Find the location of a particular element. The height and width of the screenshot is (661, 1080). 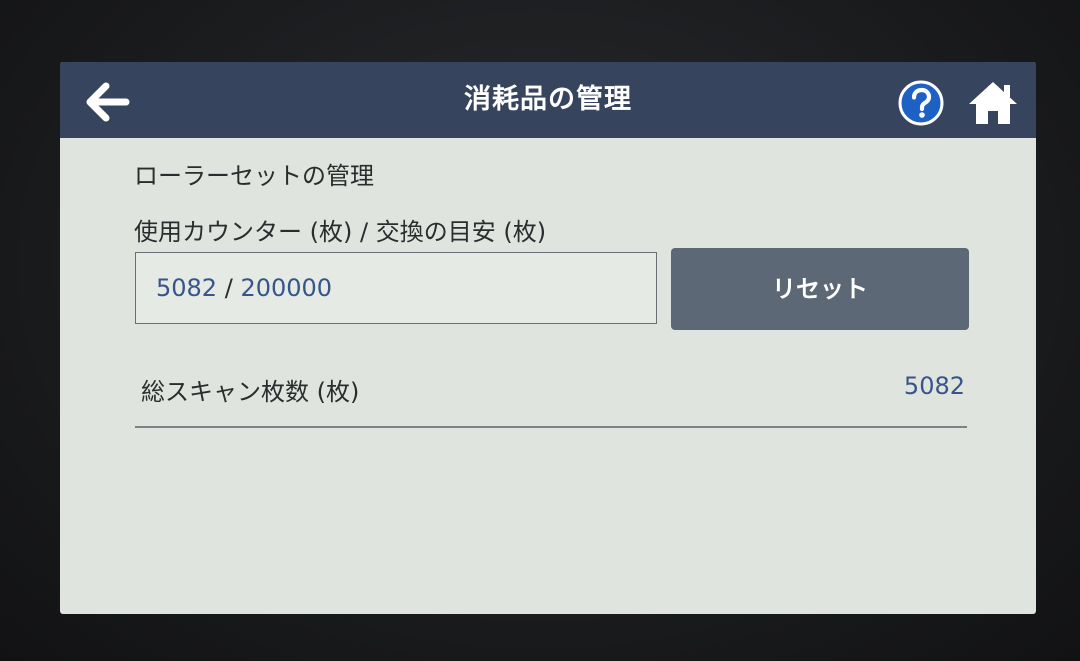

counter-used-value: 5082 is located at coordinates (187, 288).